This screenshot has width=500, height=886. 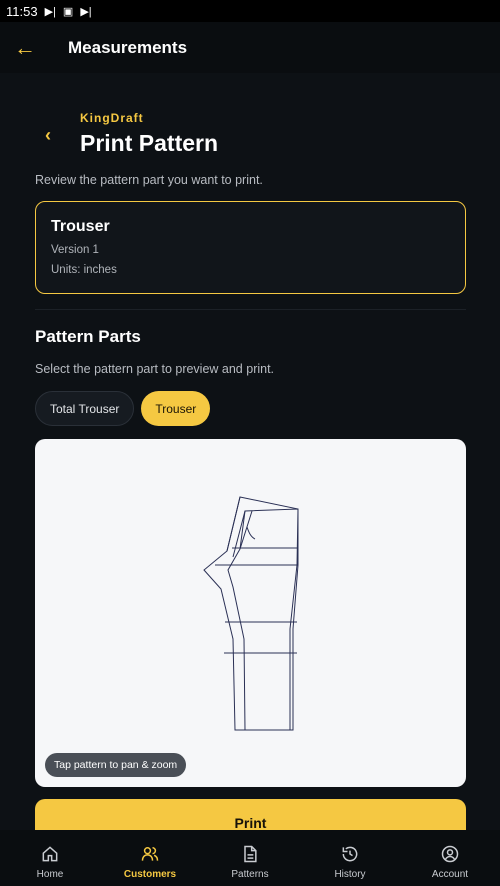 I want to click on app-notification-icon: ▣, so click(x=68, y=11).